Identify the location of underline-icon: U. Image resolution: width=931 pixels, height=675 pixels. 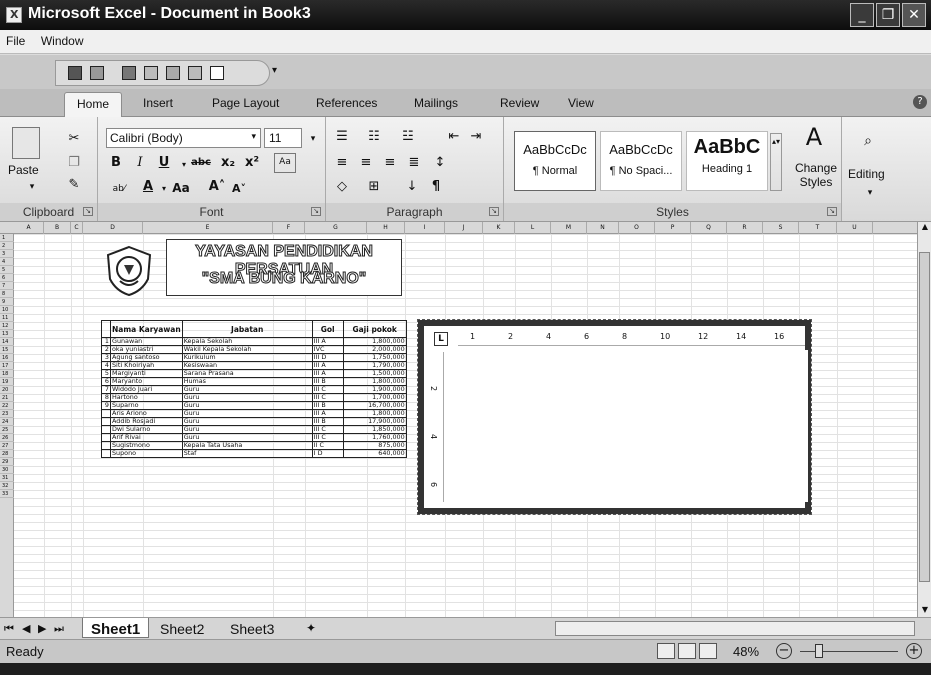
(164, 163).